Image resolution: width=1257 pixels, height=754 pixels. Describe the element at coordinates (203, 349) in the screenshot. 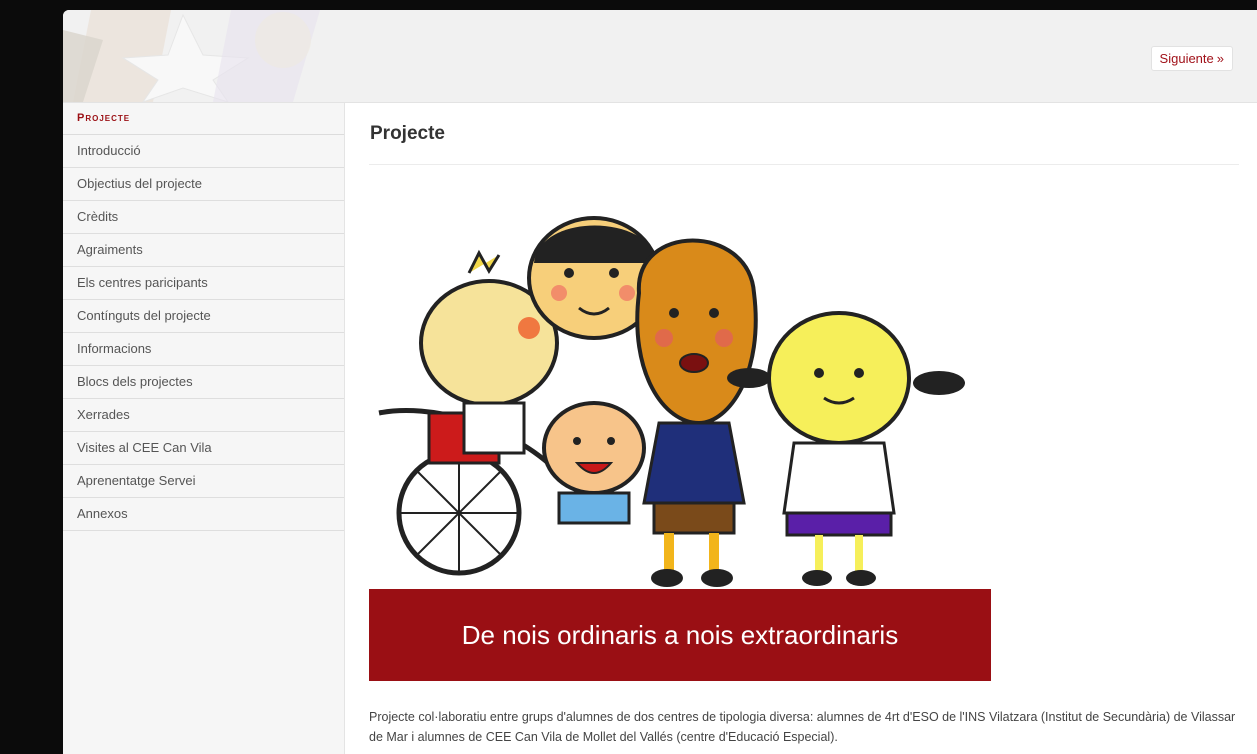

I see `sidebar-item-informacions: Informacions` at that location.